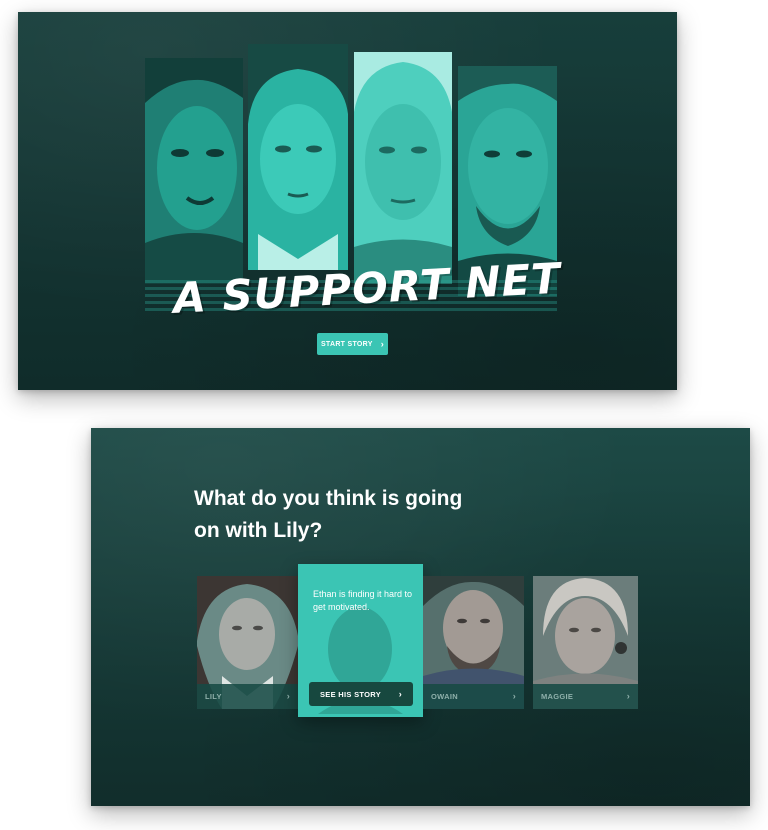  I want to click on start-story-label: START STORY, so click(346, 344).